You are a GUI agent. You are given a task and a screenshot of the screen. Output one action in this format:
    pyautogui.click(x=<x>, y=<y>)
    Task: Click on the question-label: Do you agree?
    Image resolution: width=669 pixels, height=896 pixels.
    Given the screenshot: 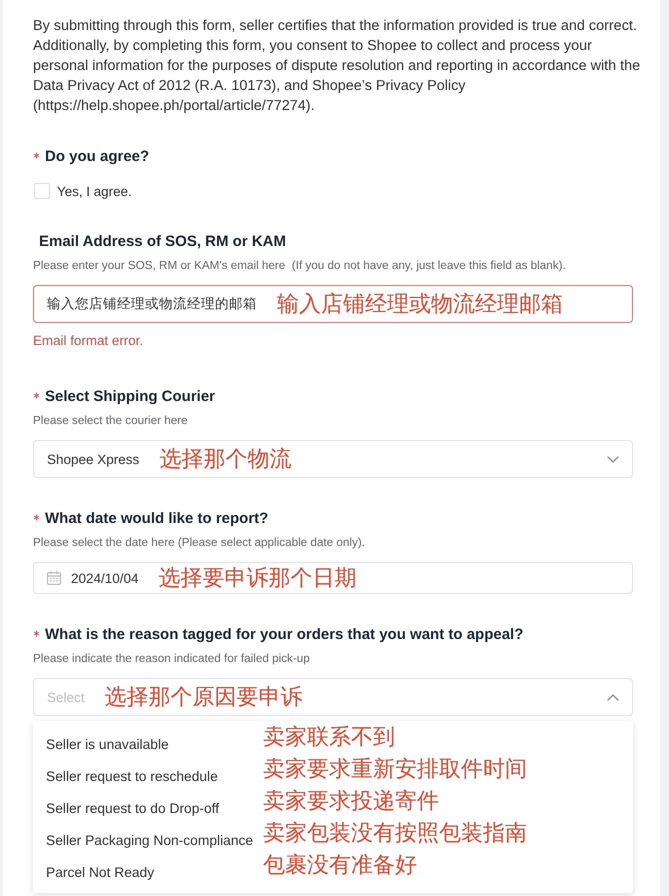 What is the action you would take?
    pyautogui.click(x=97, y=157)
    